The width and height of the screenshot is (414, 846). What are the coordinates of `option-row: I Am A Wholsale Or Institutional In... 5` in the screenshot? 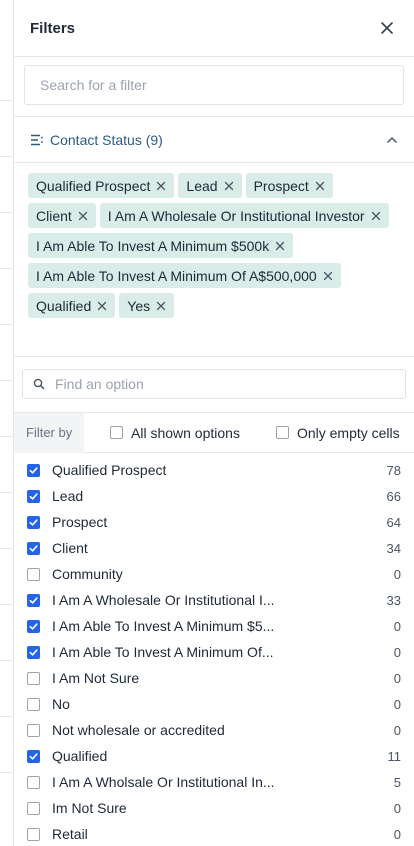 It's located at (214, 782).